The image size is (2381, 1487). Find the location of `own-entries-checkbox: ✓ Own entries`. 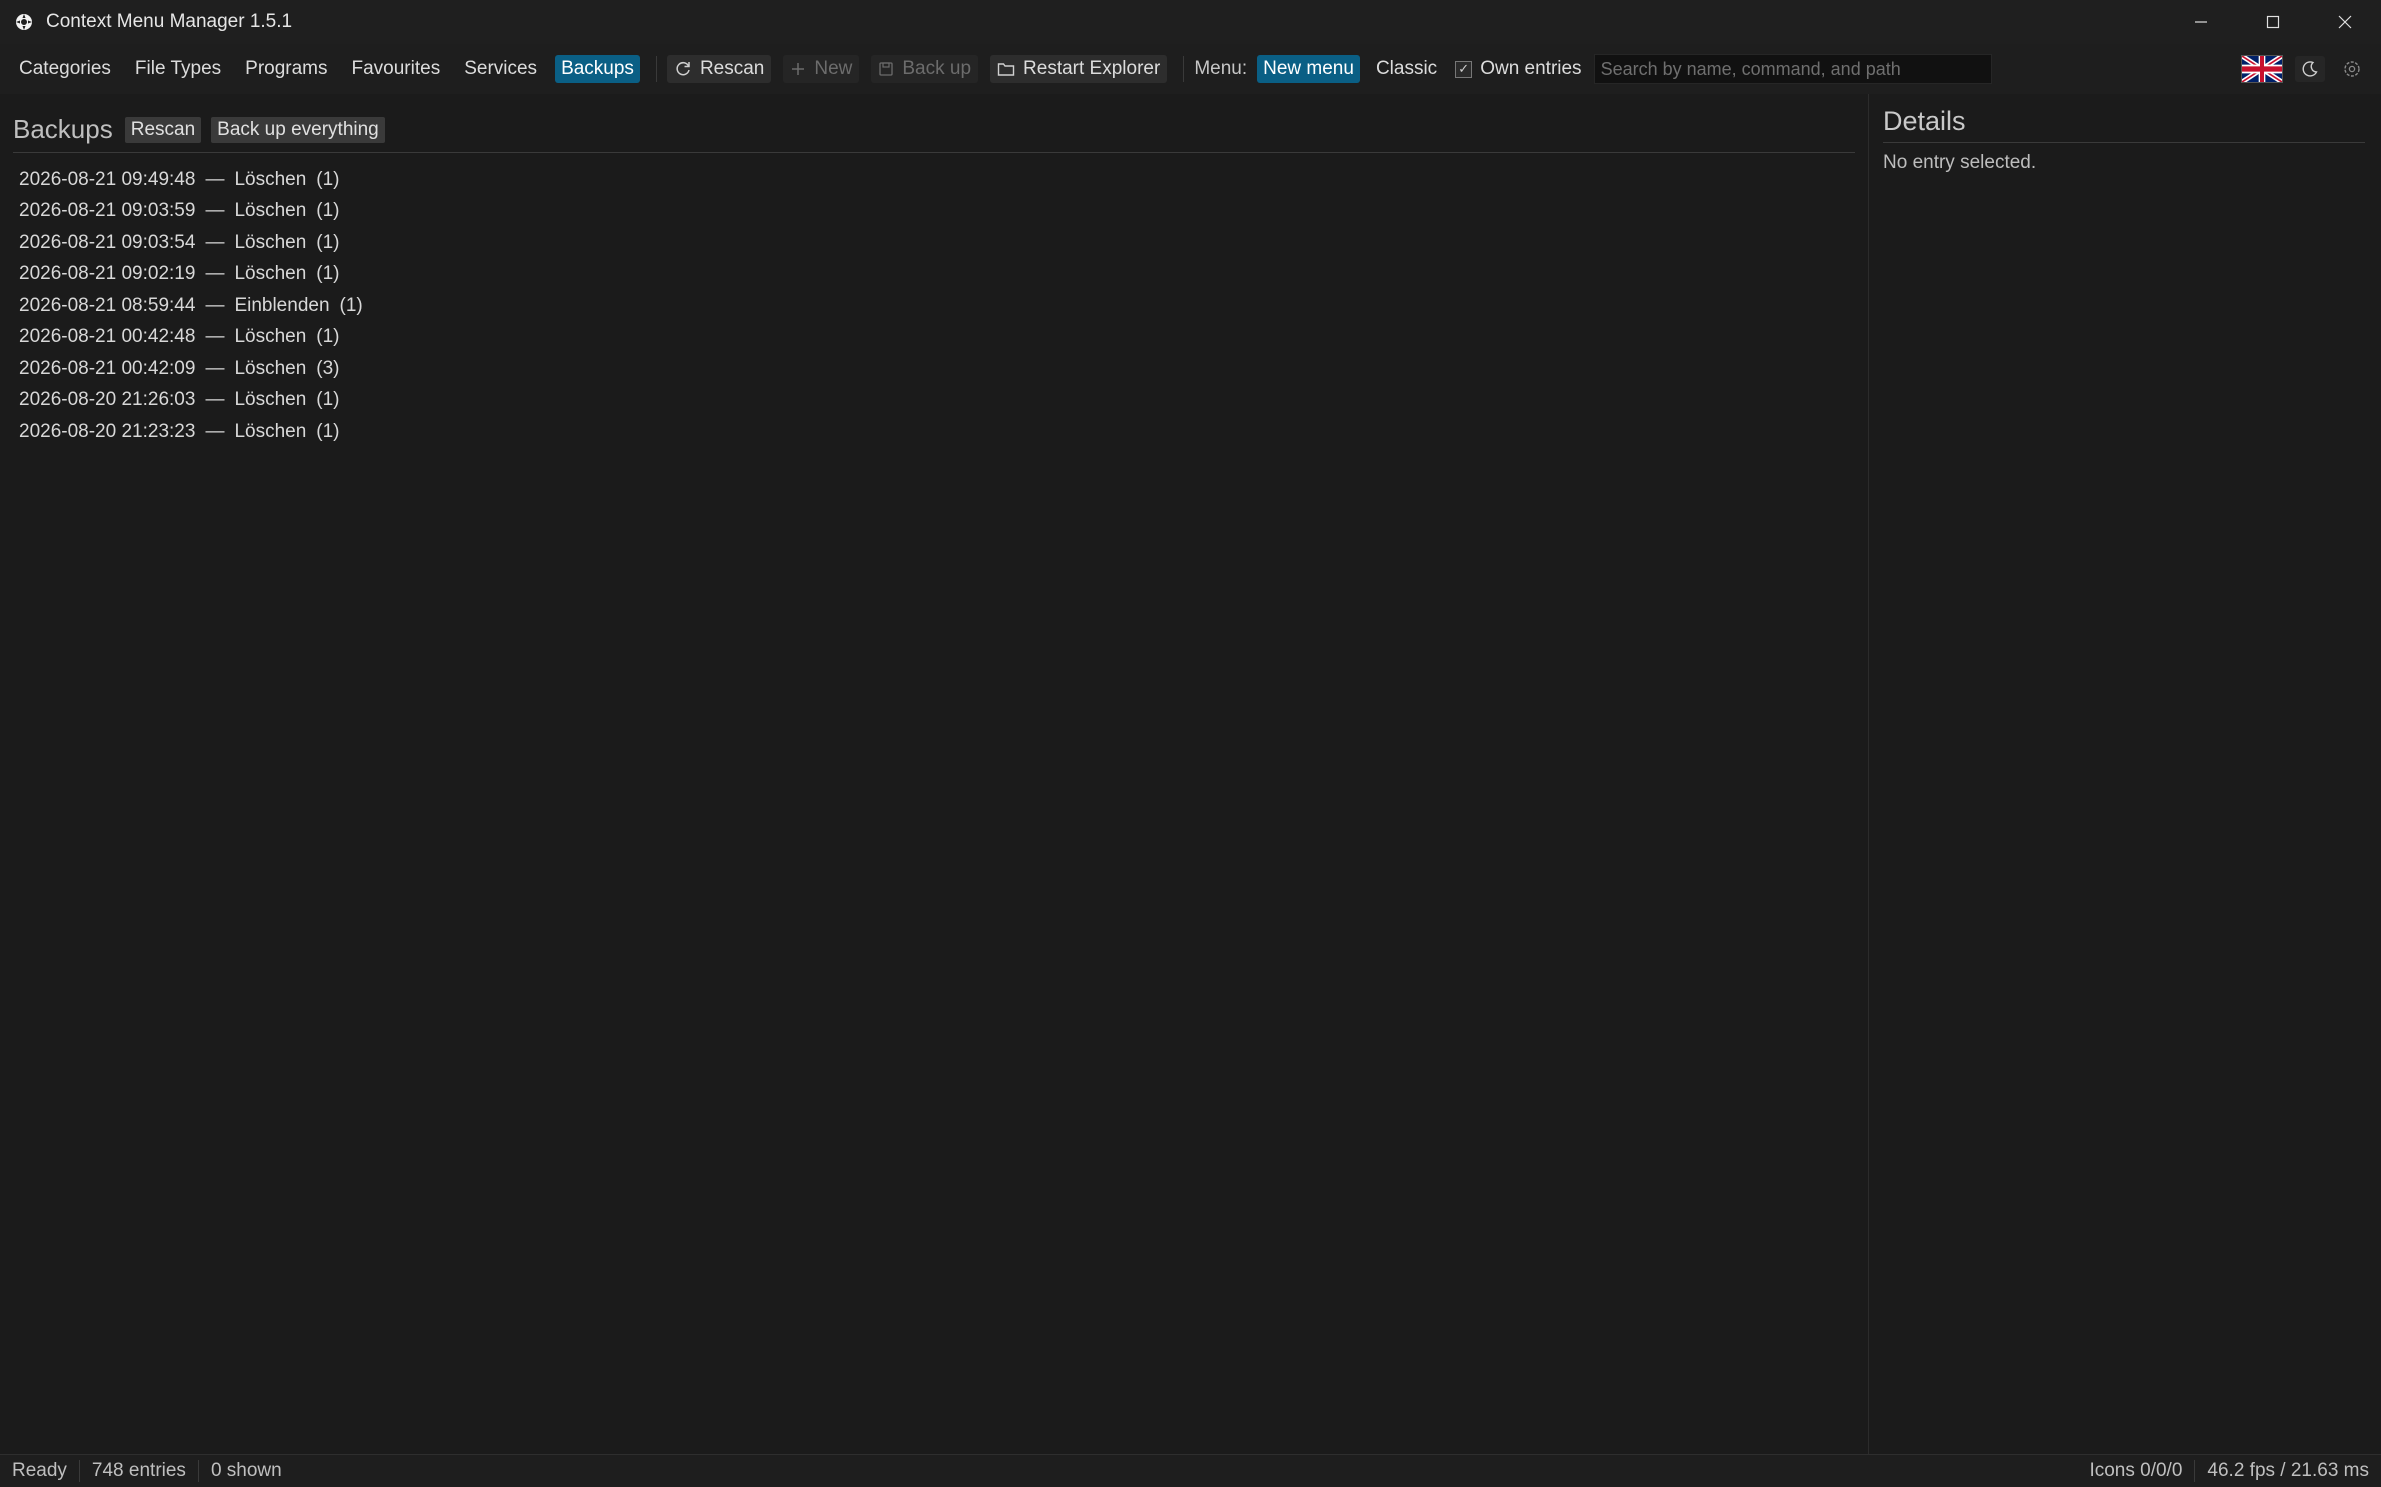

own-entries-checkbox: ✓ Own entries is located at coordinates (1518, 69).